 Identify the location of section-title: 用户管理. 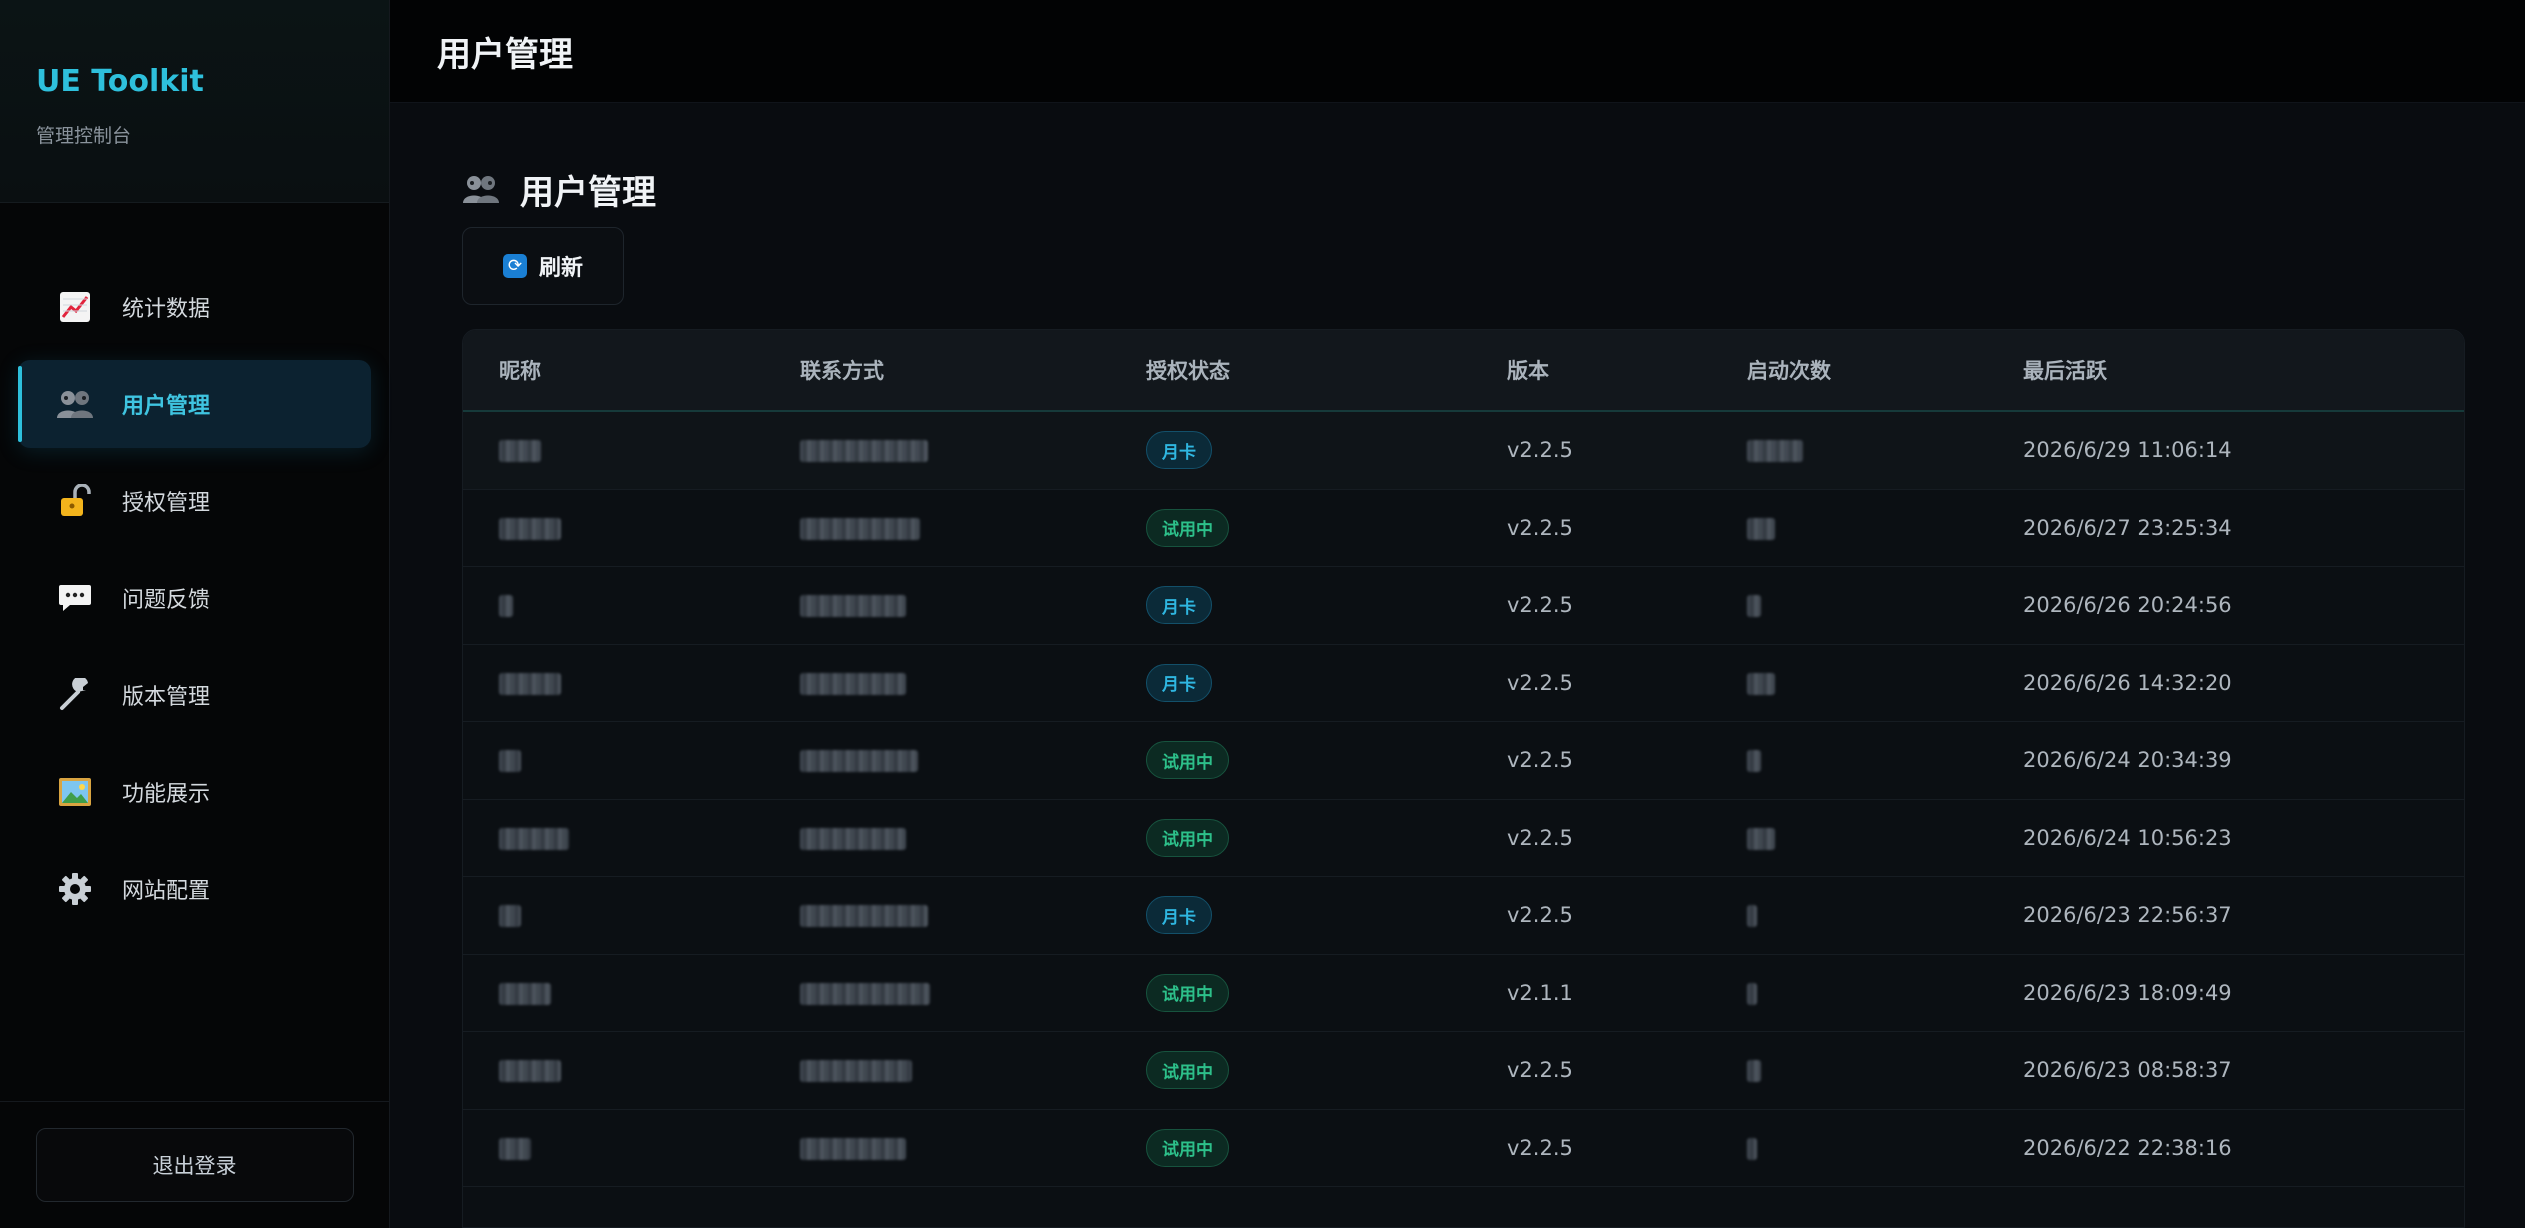
(588, 192).